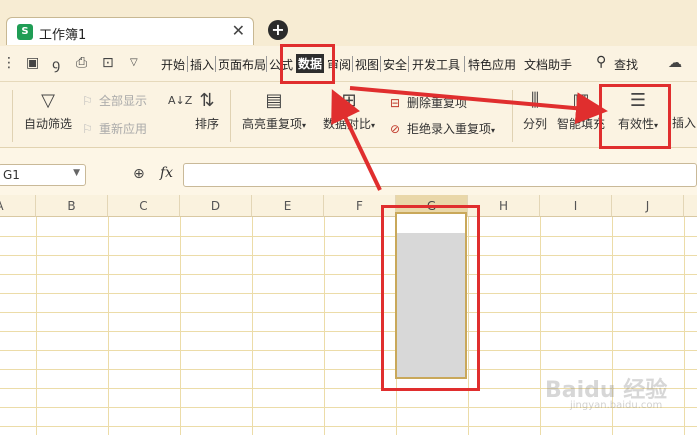 The width and height of the screenshot is (697, 435). I want to click on name-box-value: G1, so click(11, 175).